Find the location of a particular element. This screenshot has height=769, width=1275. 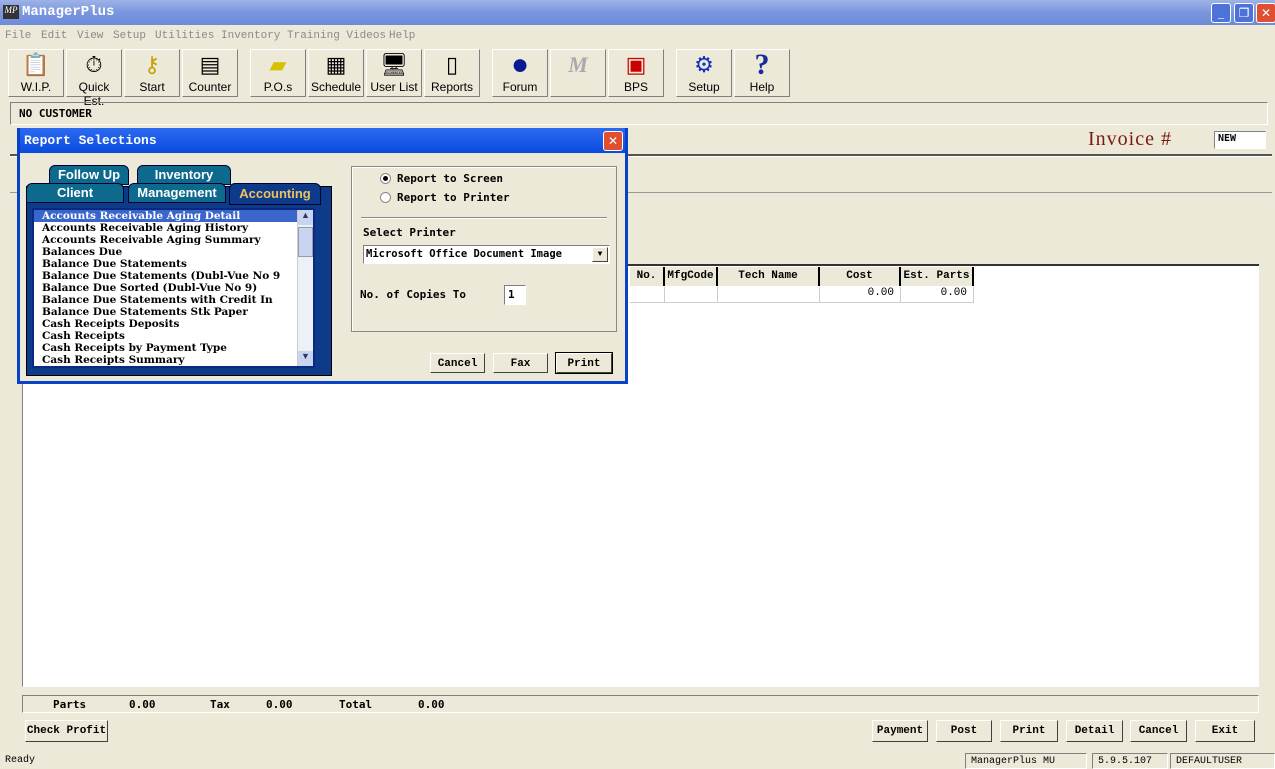

report-list-item: Cash Receipts Deposits is located at coordinates (173, 324).